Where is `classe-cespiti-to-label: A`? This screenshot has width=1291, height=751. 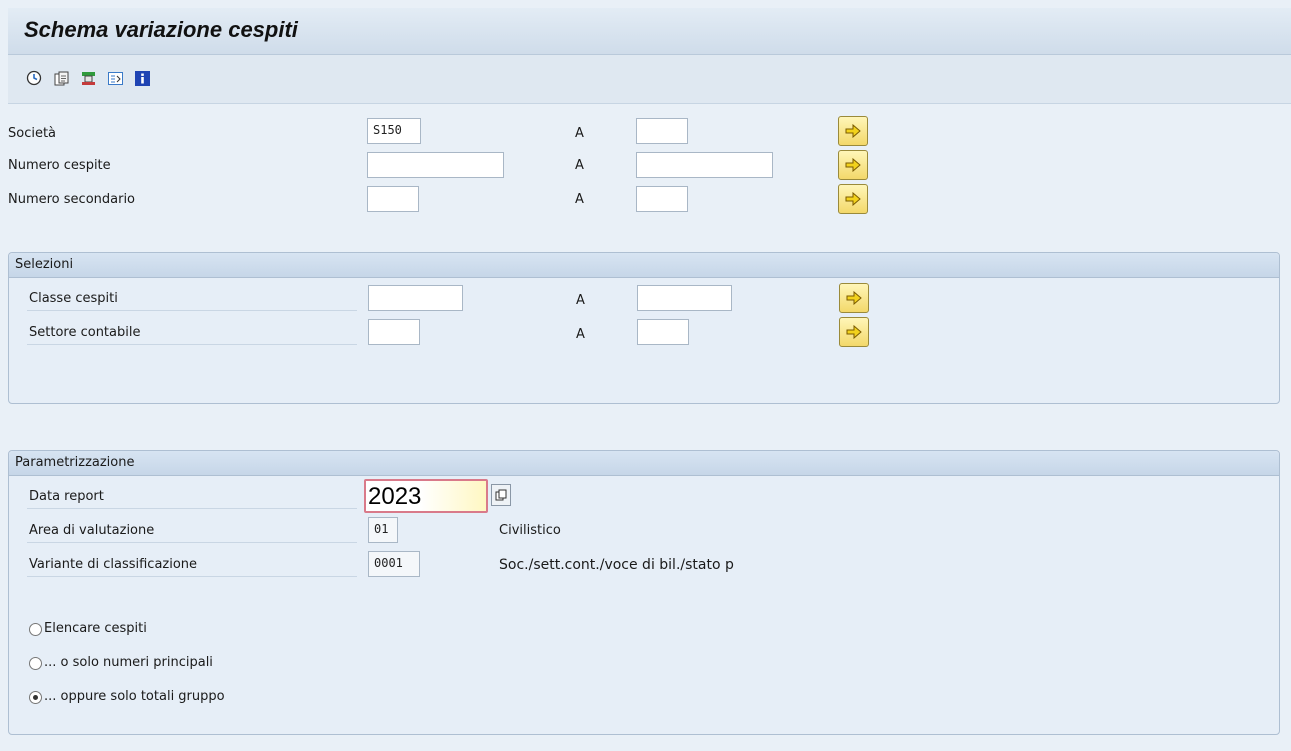
classe-cespiti-to-label: A is located at coordinates (580, 300).